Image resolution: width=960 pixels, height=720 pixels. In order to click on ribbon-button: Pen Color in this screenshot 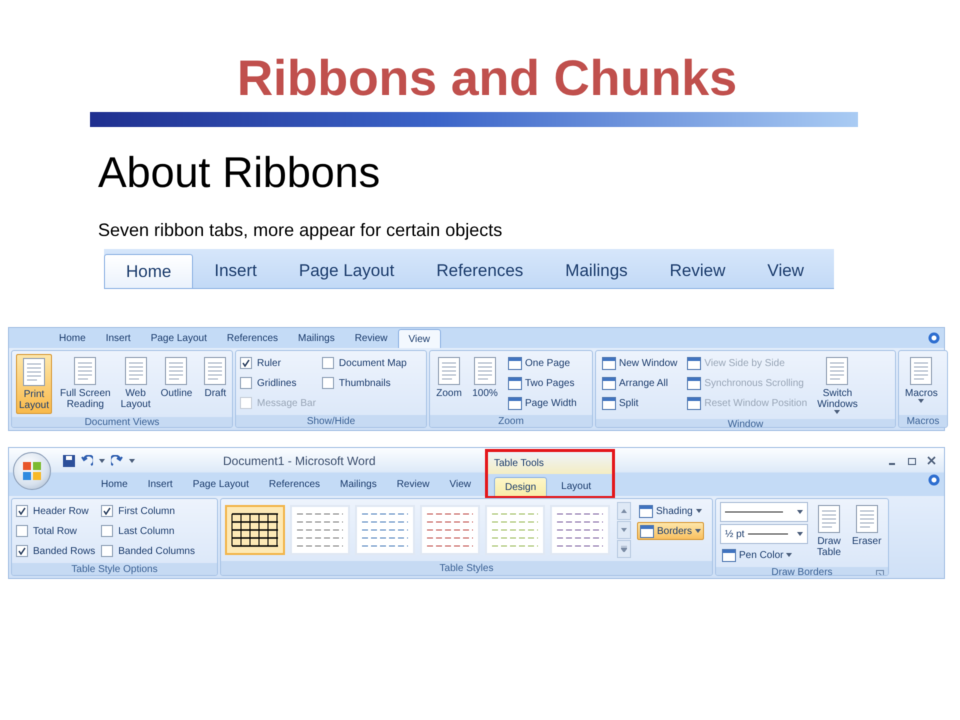, I will do `click(764, 555)`.